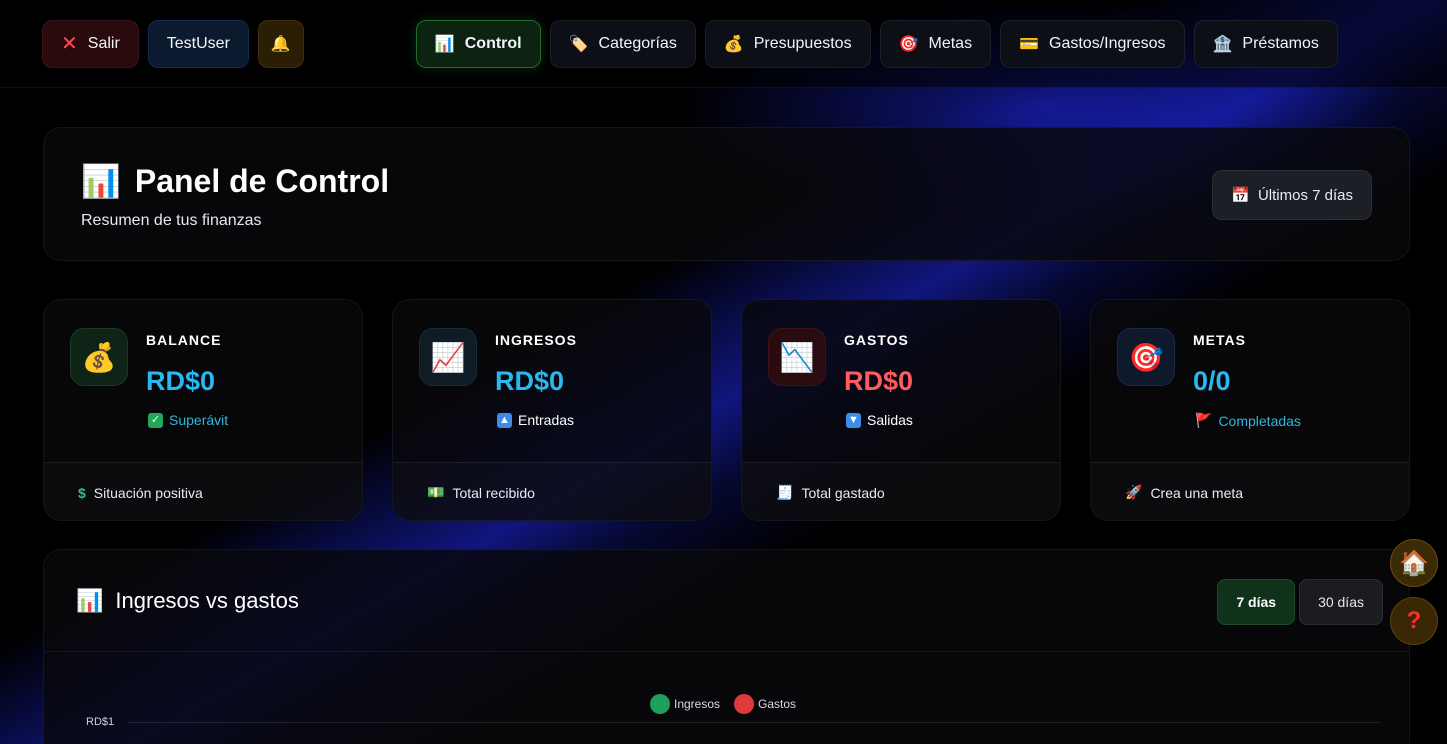 This screenshot has width=1447, height=744. Describe the element at coordinates (1134, 492) in the screenshot. I see `rocket-icon: 🚀` at that location.